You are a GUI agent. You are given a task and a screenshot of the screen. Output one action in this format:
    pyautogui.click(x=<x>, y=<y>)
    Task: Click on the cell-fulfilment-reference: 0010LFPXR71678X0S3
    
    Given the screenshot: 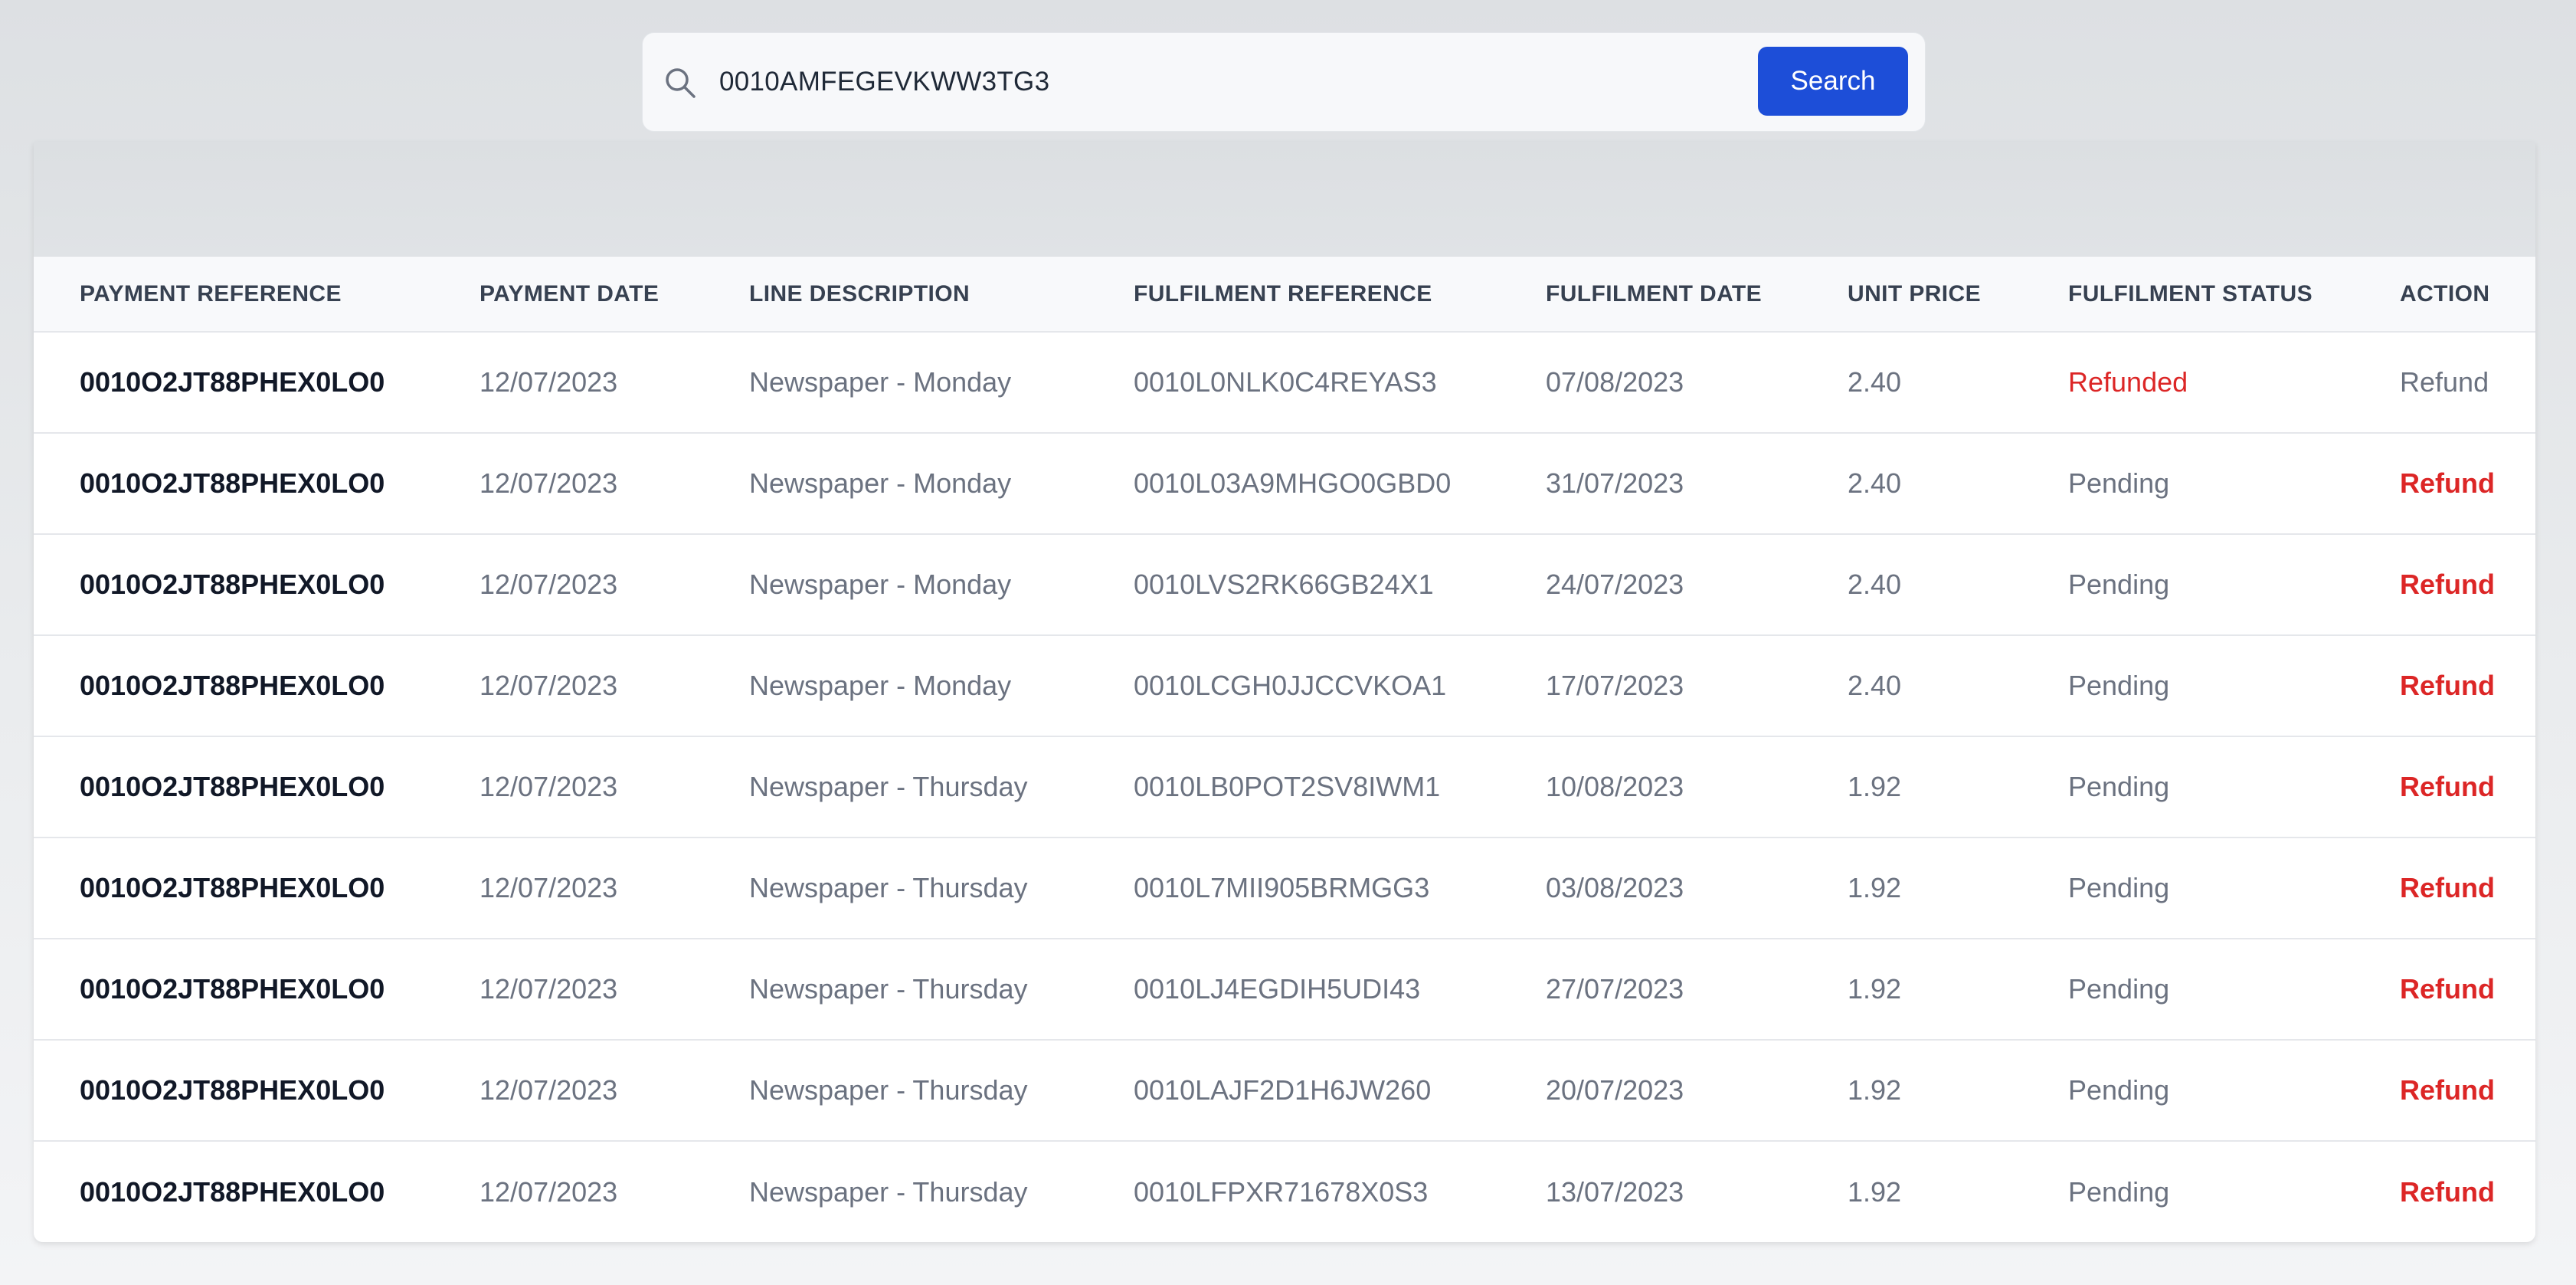 What is the action you would take?
    pyautogui.click(x=1281, y=1191)
    